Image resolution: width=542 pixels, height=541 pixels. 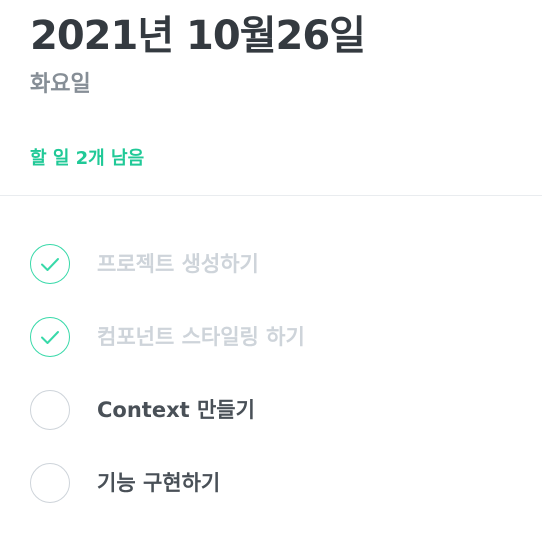 I want to click on todo-text: Context 만들기, so click(x=176, y=410).